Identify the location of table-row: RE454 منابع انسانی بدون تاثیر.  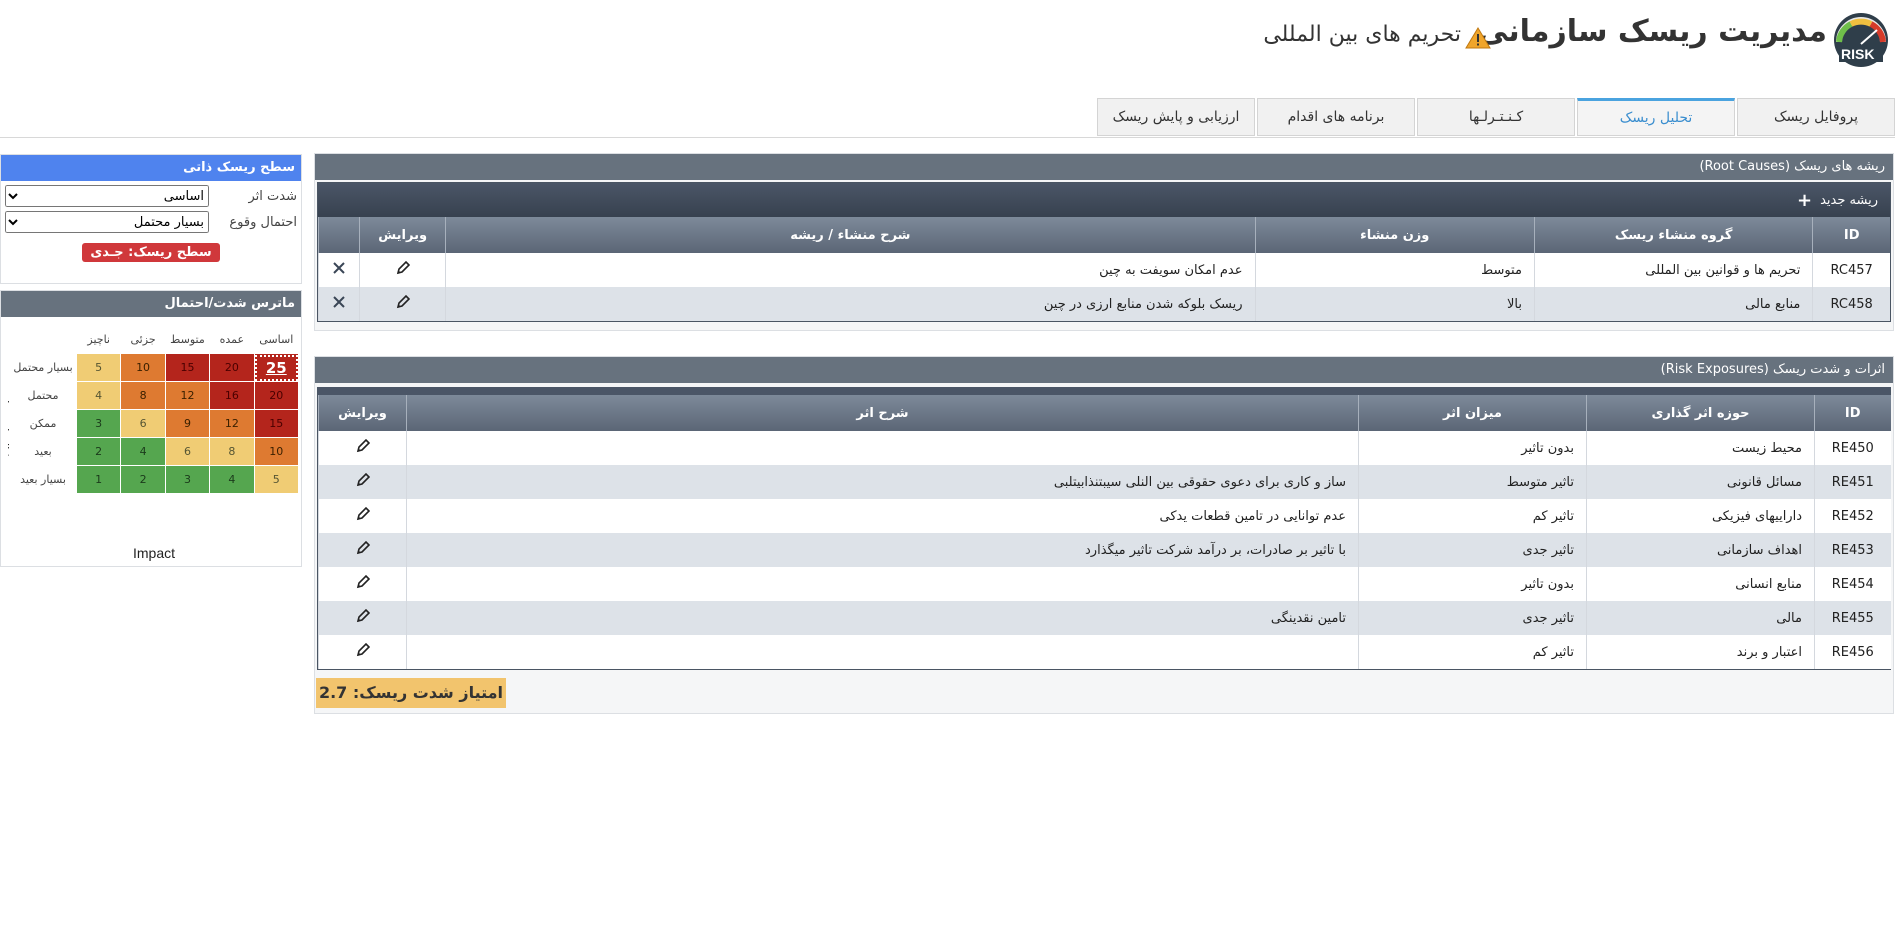
(1104, 584).